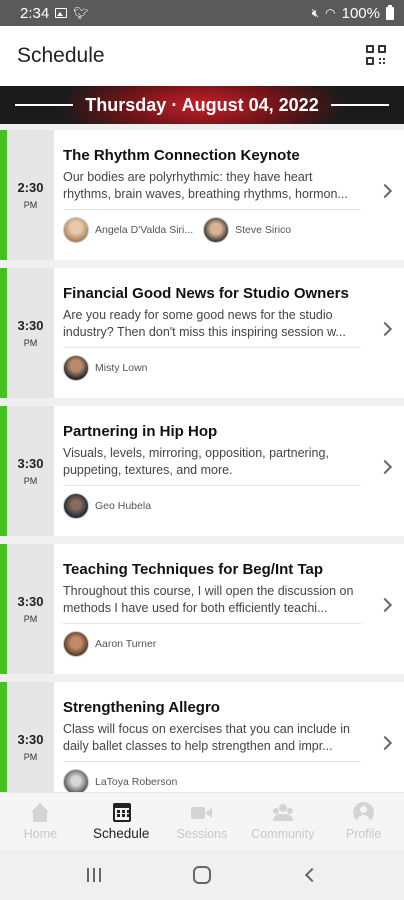  Describe the element at coordinates (315, 12) in the screenshot. I see `mute-icon: 🔇︎` at that location.